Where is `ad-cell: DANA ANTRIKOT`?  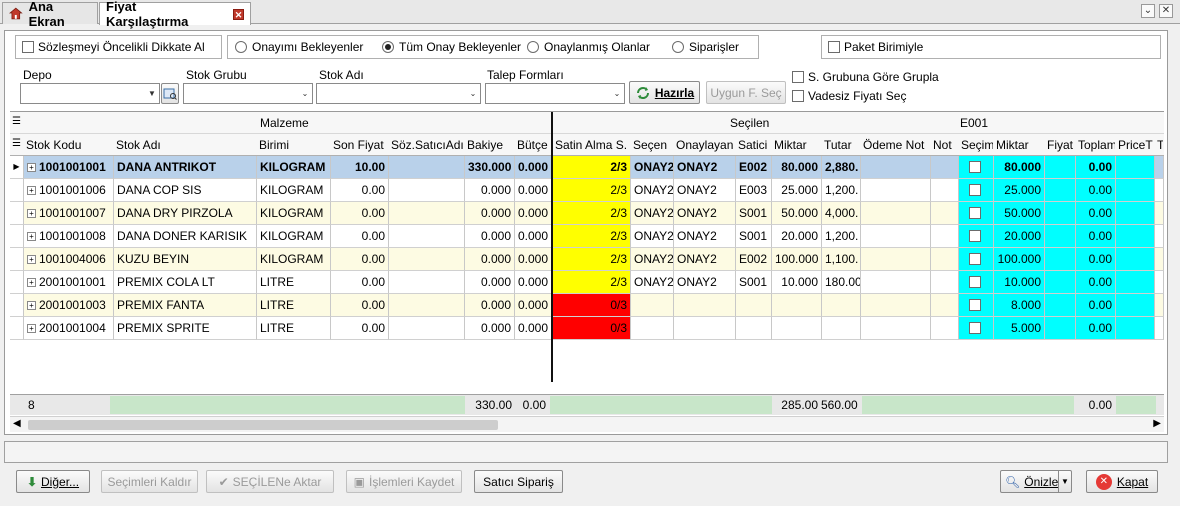
ad-cell: DANA ANTRIKOT is located at coordinates (185, 167).